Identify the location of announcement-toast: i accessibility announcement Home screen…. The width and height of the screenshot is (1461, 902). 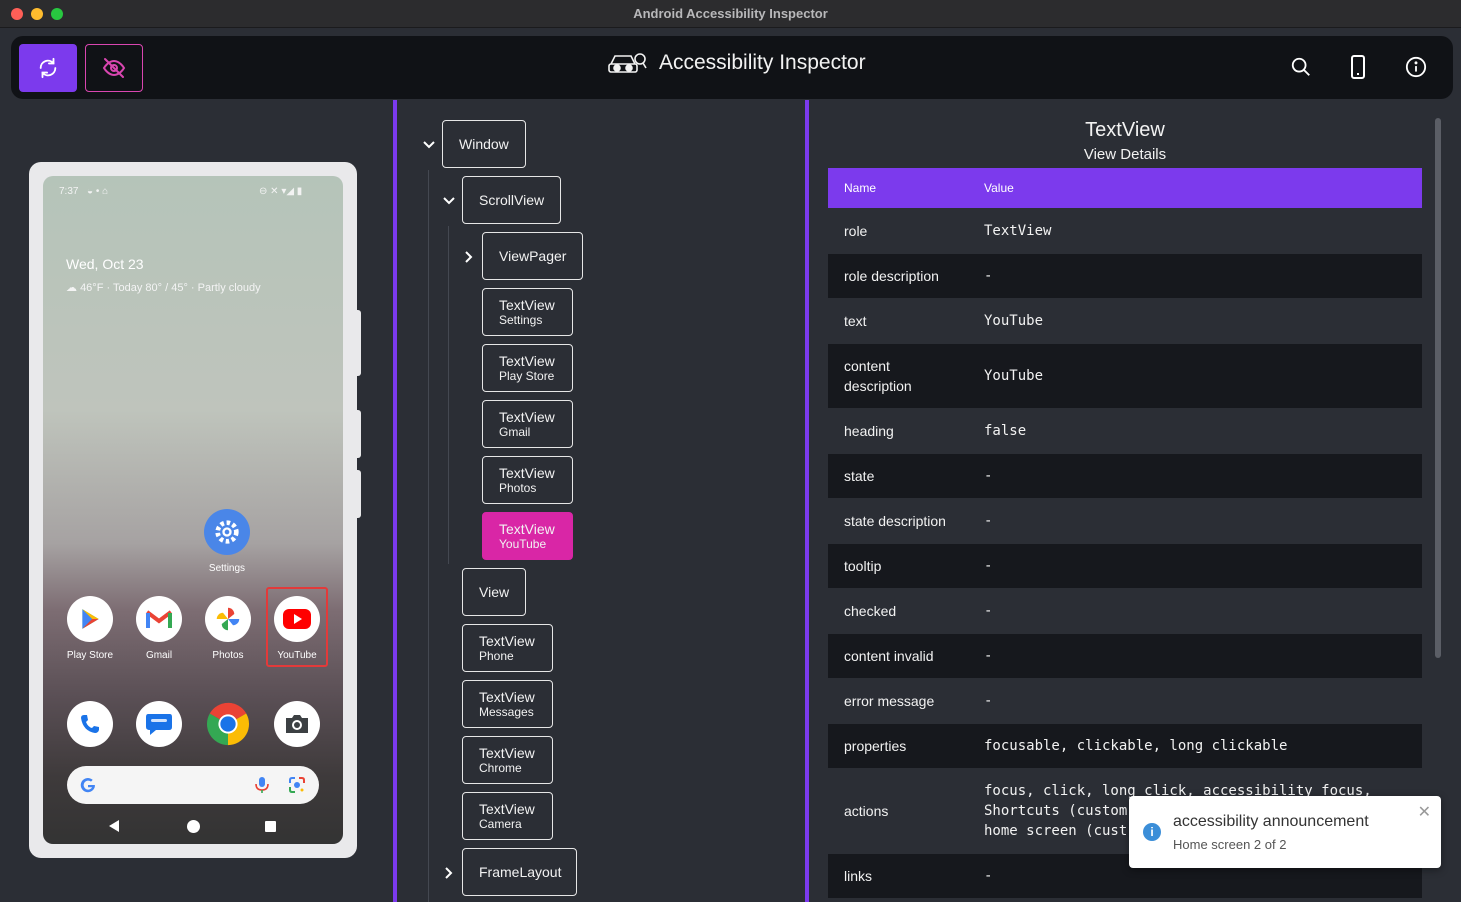
(1285, 832).